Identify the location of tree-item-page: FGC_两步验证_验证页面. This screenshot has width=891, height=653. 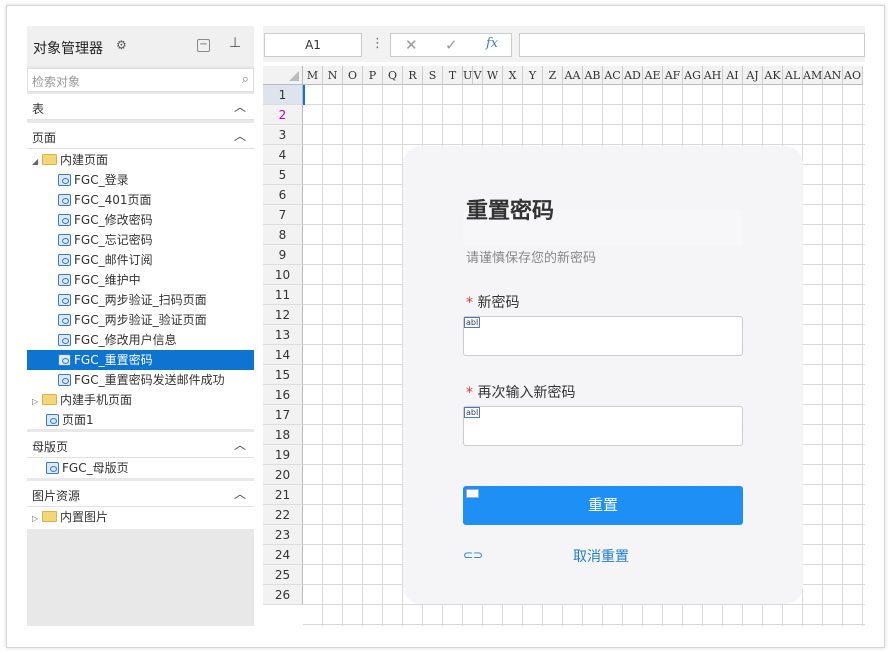
(140, 320).